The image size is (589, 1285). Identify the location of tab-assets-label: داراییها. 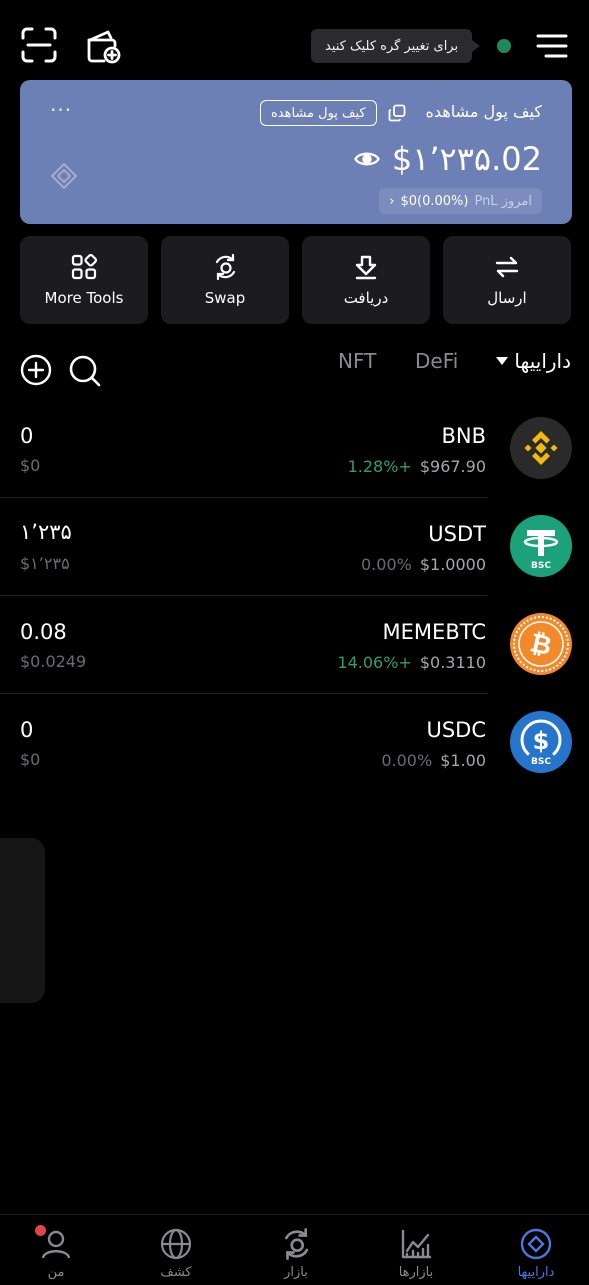
(542, 361).